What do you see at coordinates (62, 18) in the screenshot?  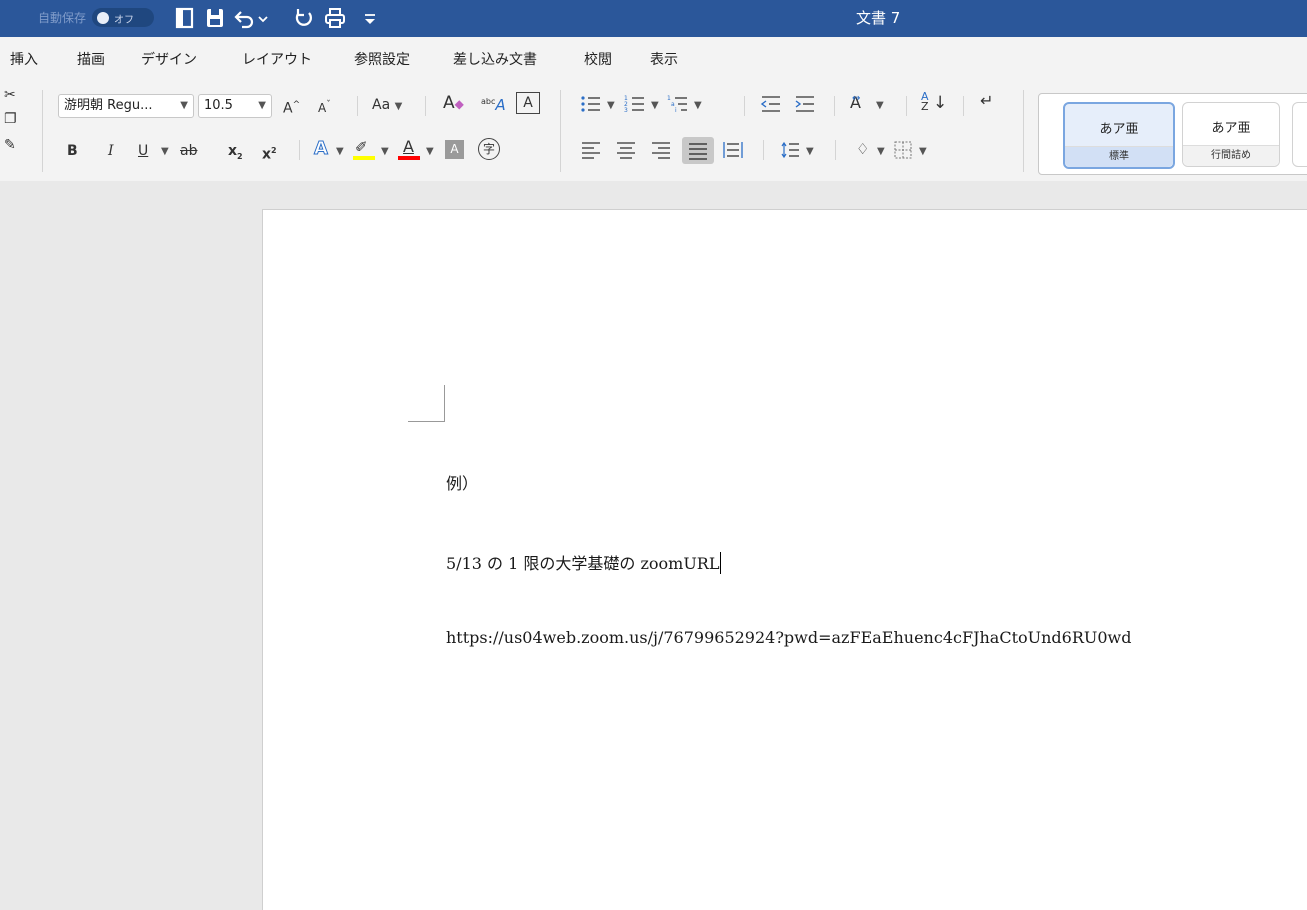 I see `autosave-label: 自動保存` at bounding box center [62, 18].